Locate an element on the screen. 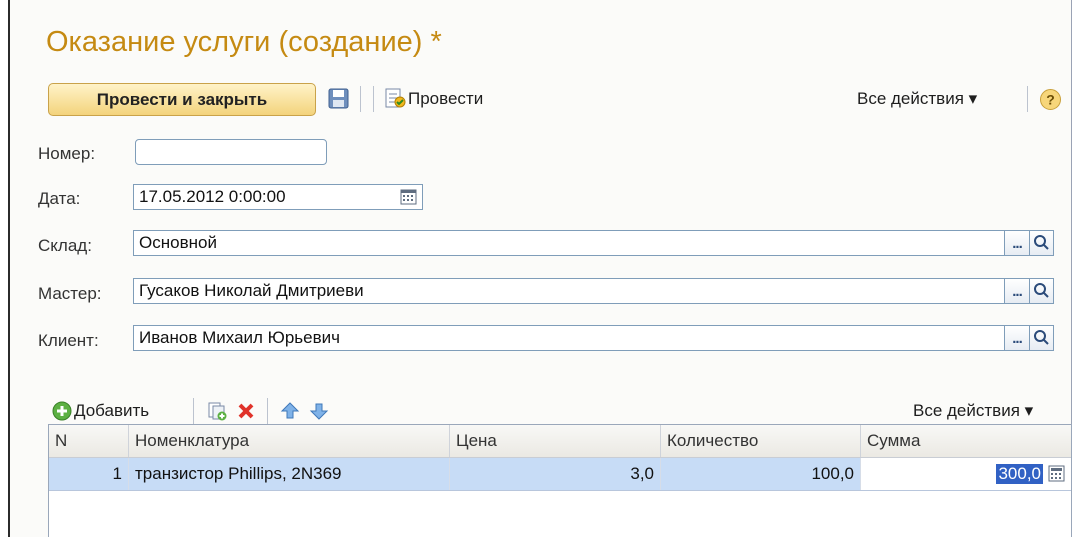  client-open-button is located at coordinates (1042, 338).